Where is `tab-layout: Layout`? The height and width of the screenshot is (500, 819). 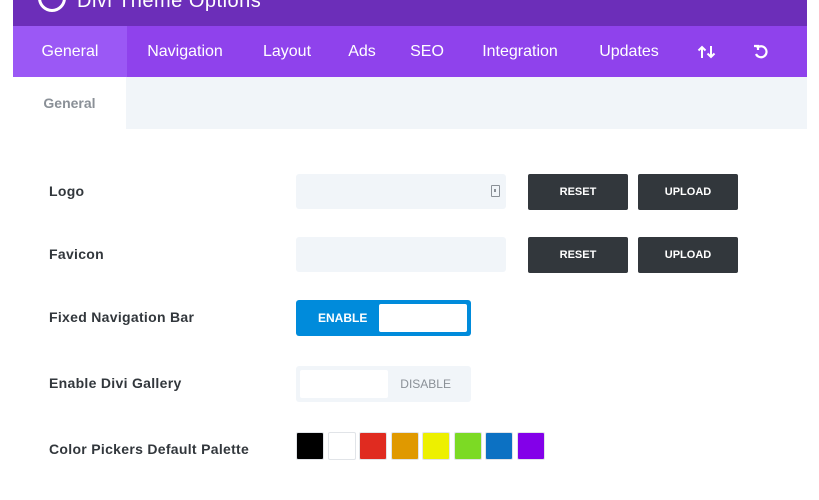 tab-layout: Layout is located at coordinates (287, 51).